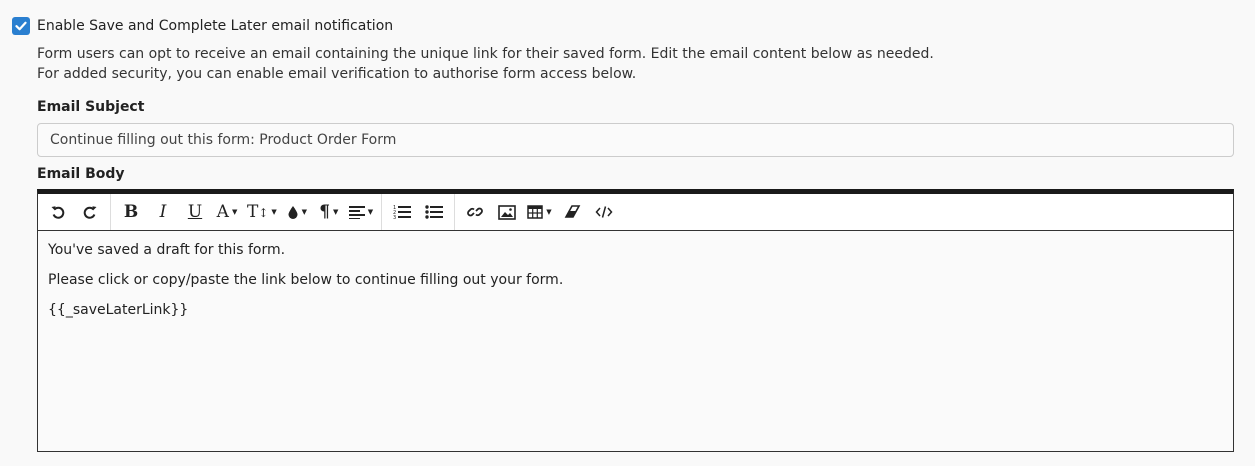 This screenshot has width=1255, height=466. I want to click on image-icon, so click(507, 212).